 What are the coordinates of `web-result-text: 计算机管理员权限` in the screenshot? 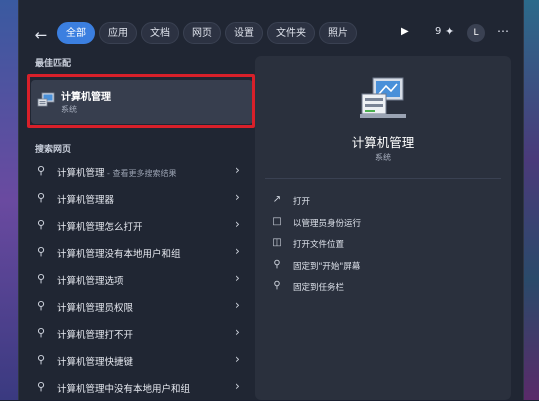 It's located at (95, 308).